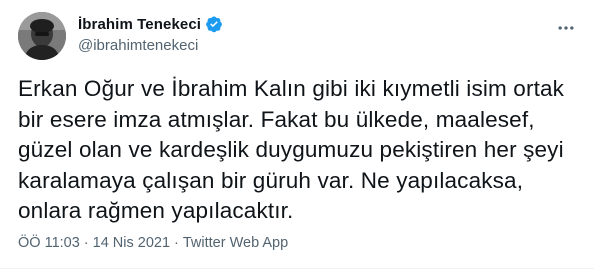 The image size is (594, 271). I want to click on tweet-time: ÖÖ 11:03, so click(49, 243).